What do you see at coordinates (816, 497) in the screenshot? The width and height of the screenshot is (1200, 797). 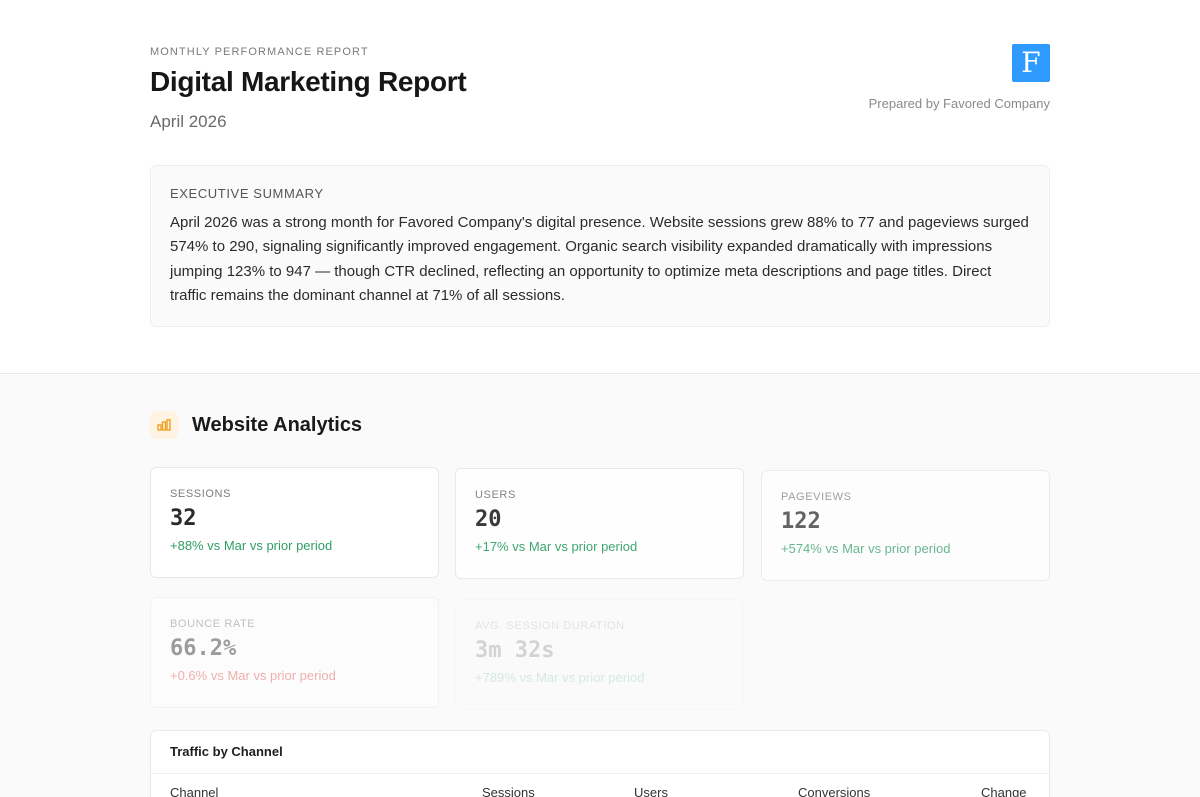 I see `metric-label: PAGEVIEWS` at bounding box center [816, 497].